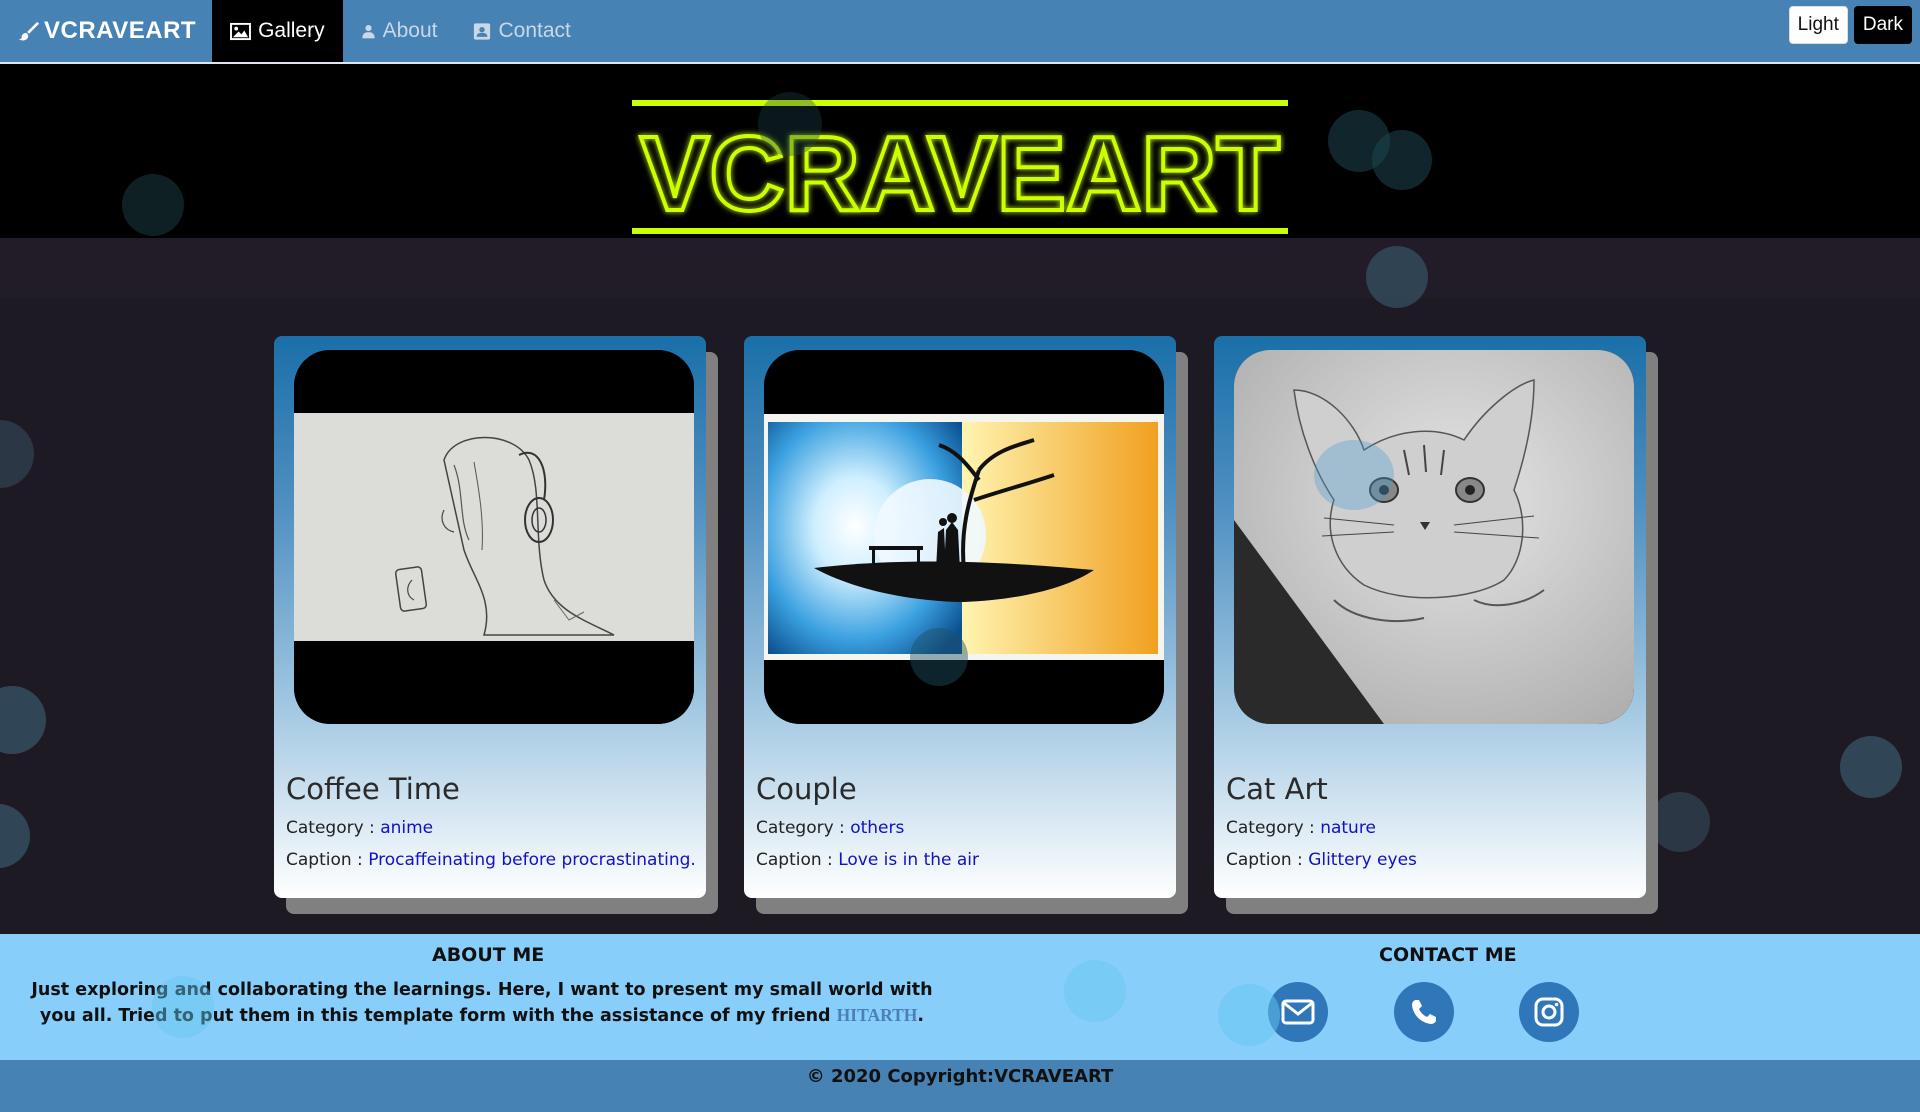 This screenshot has height=1112, width=1920. I want to click on card-caption: Caption : Love is in the air, so click(867, 860).